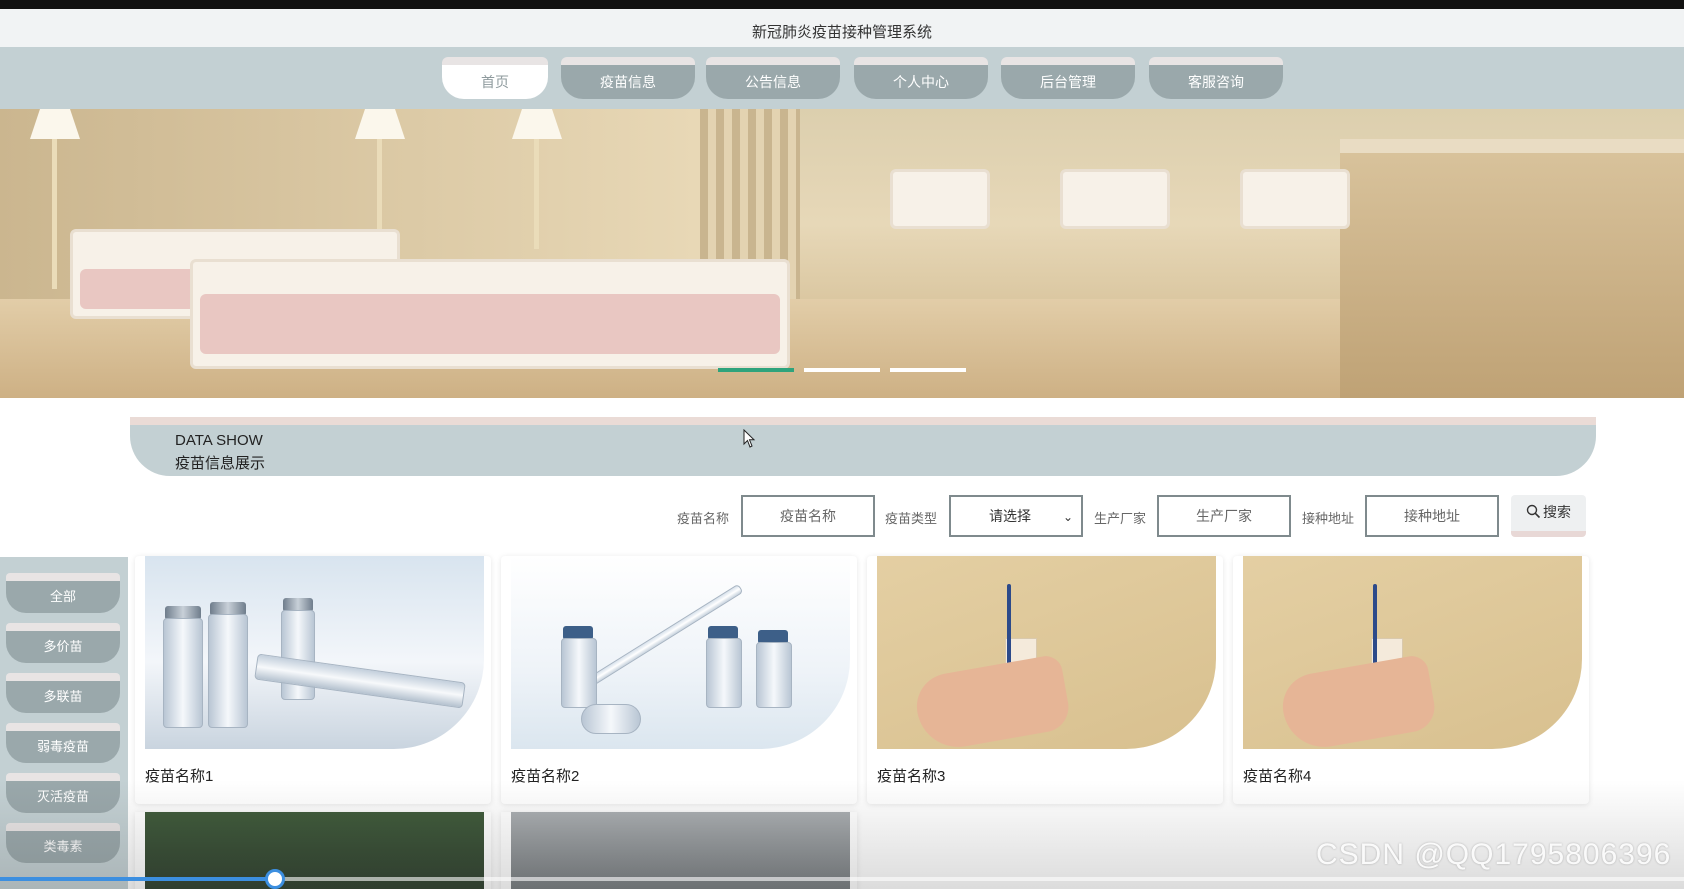 Image resolution: width=1684 pixels, height=889 pixels. What do you see at coordinates (1328, 518) in the screenshot?
I see `address-label: 接种地址` at bounding box center [1328, 518].